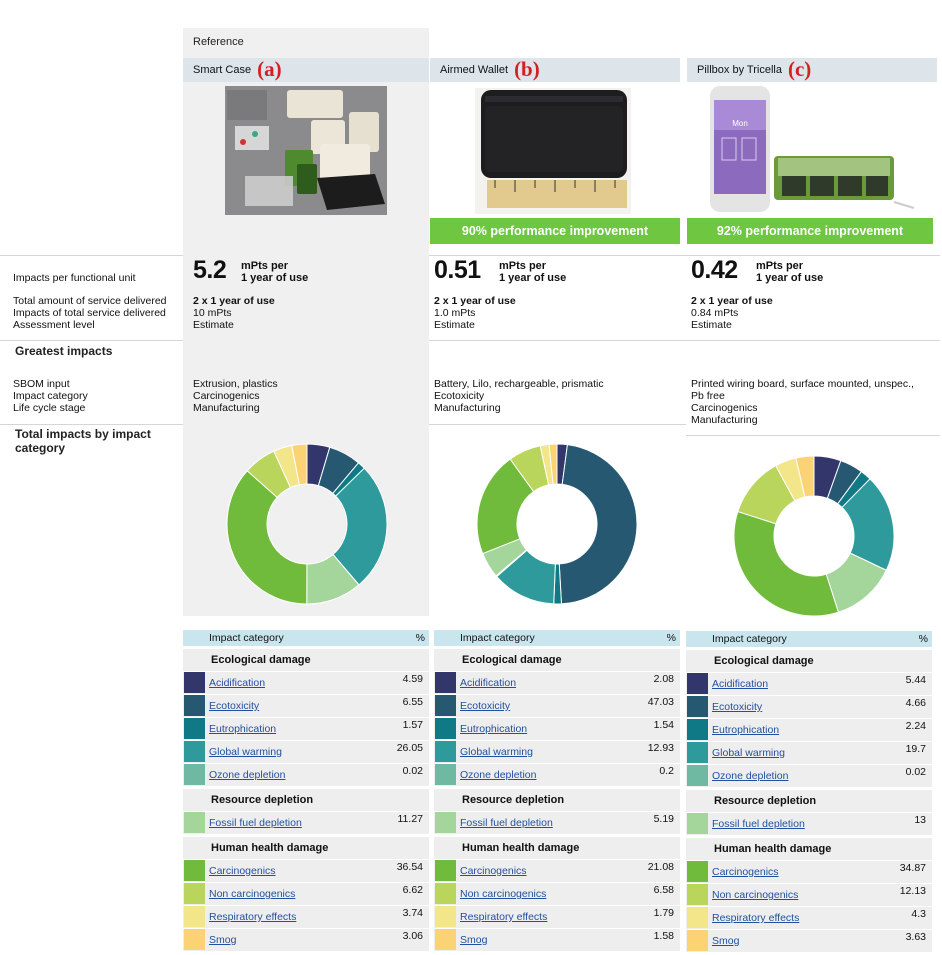 This screenshot has width=942, height=955. I want to click on sbom-value: Pb free, so click(708, 396).